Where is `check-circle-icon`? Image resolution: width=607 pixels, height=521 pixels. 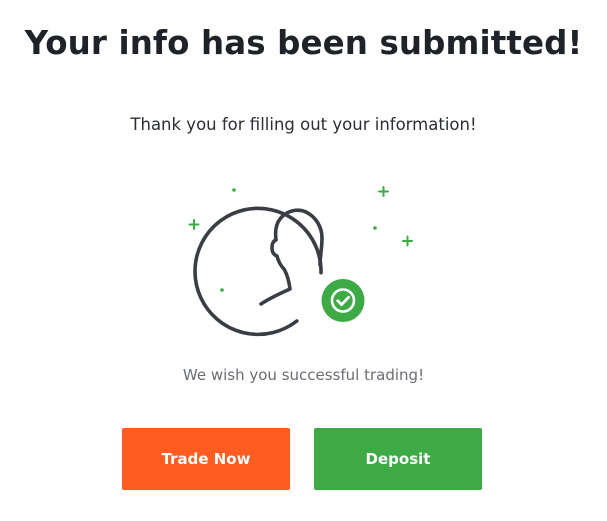
check-circle-icon is located at coordinates (343, 300).